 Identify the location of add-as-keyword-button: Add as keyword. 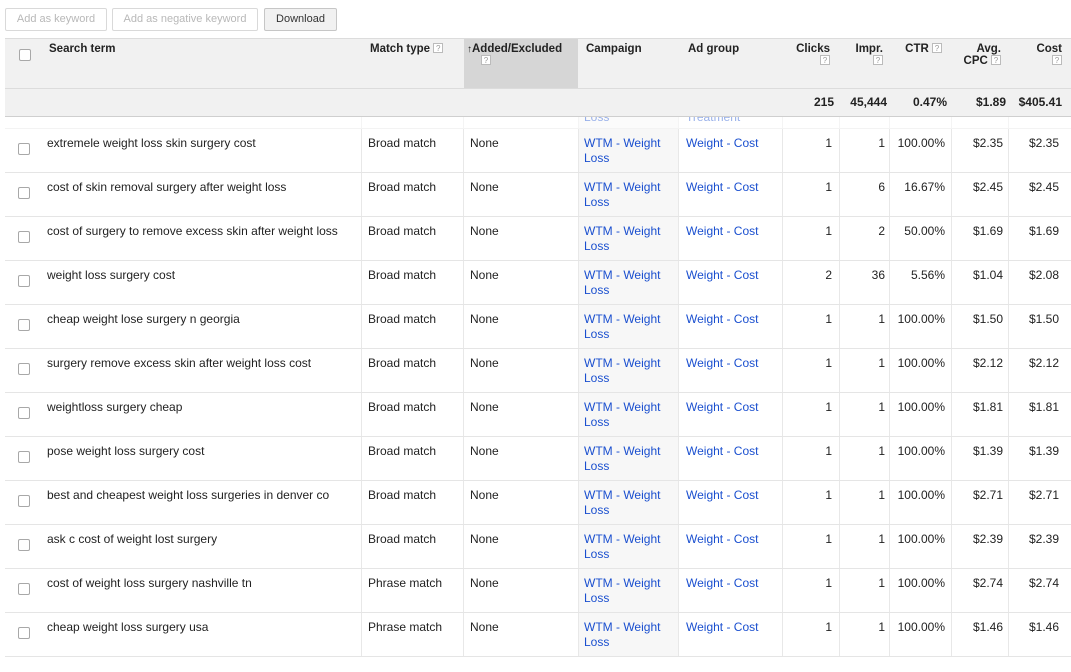
(56, 19).